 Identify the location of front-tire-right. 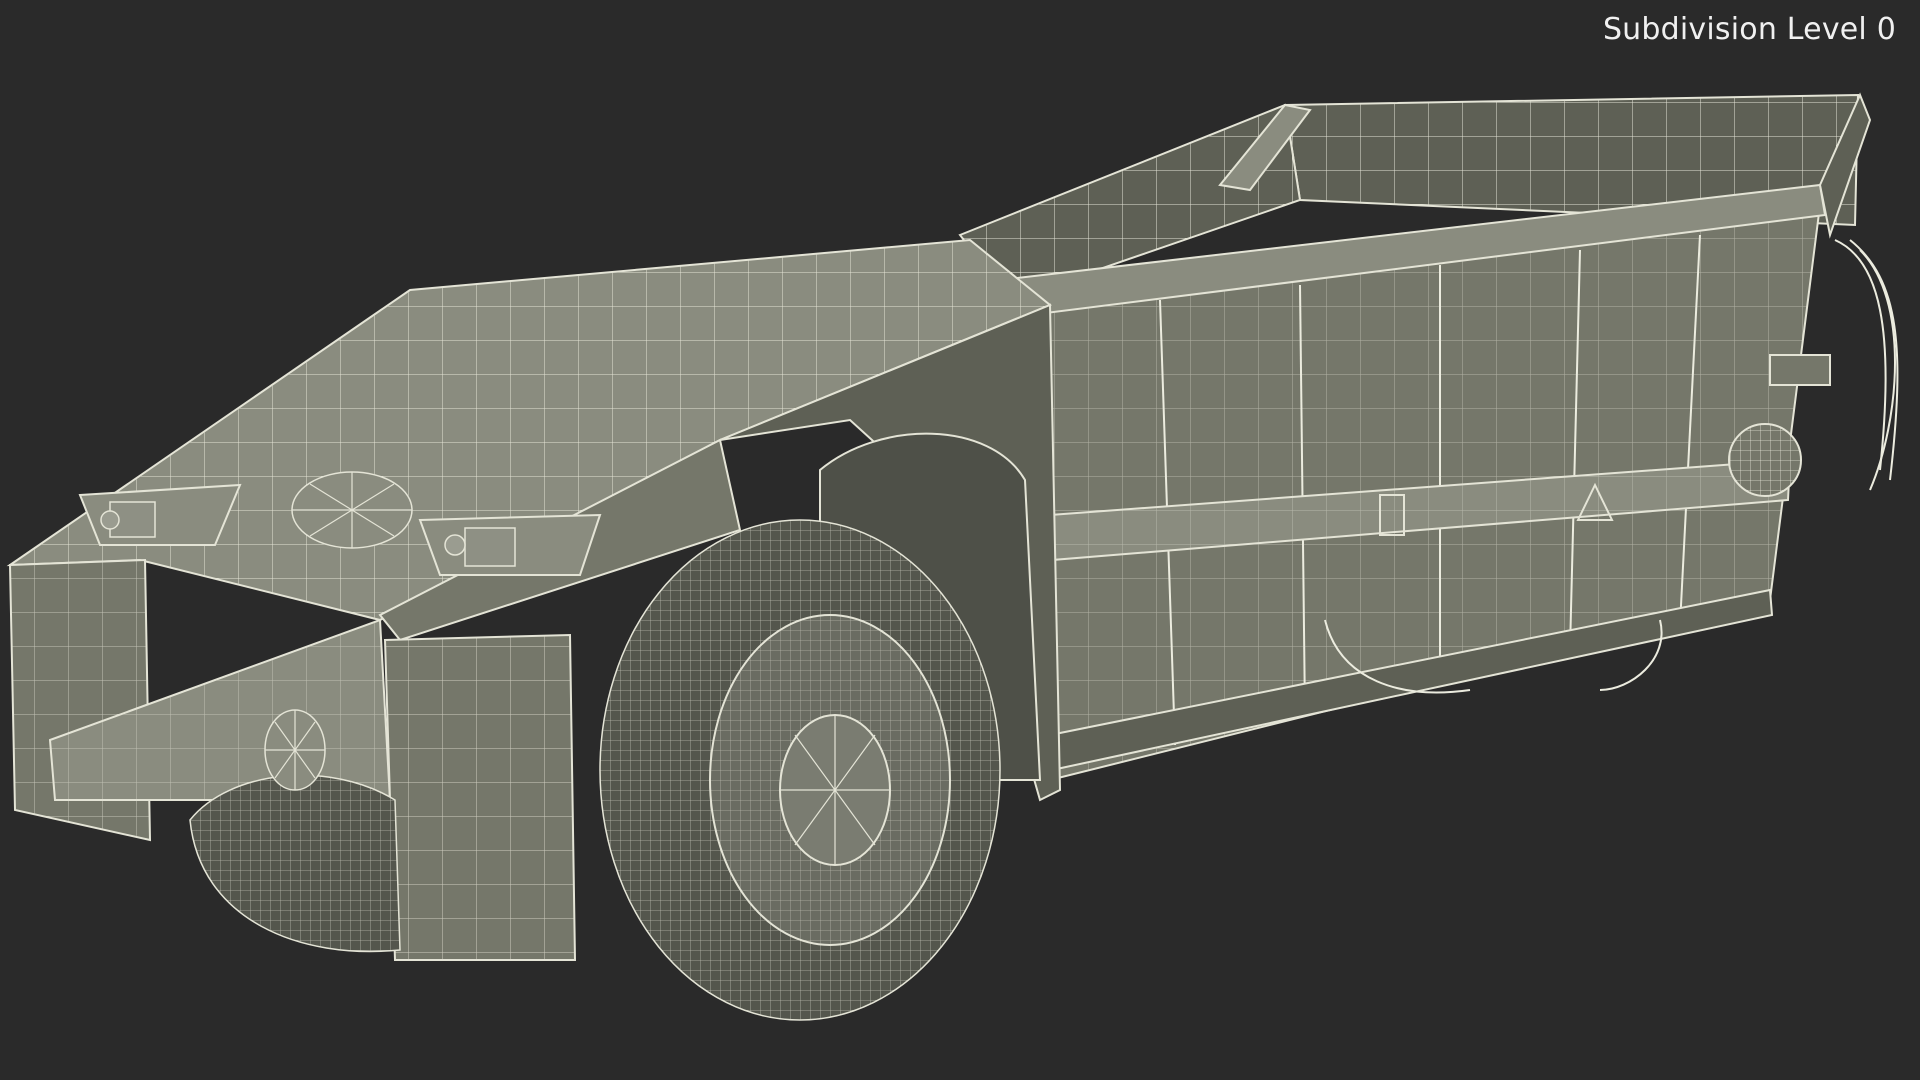
(800, 770).